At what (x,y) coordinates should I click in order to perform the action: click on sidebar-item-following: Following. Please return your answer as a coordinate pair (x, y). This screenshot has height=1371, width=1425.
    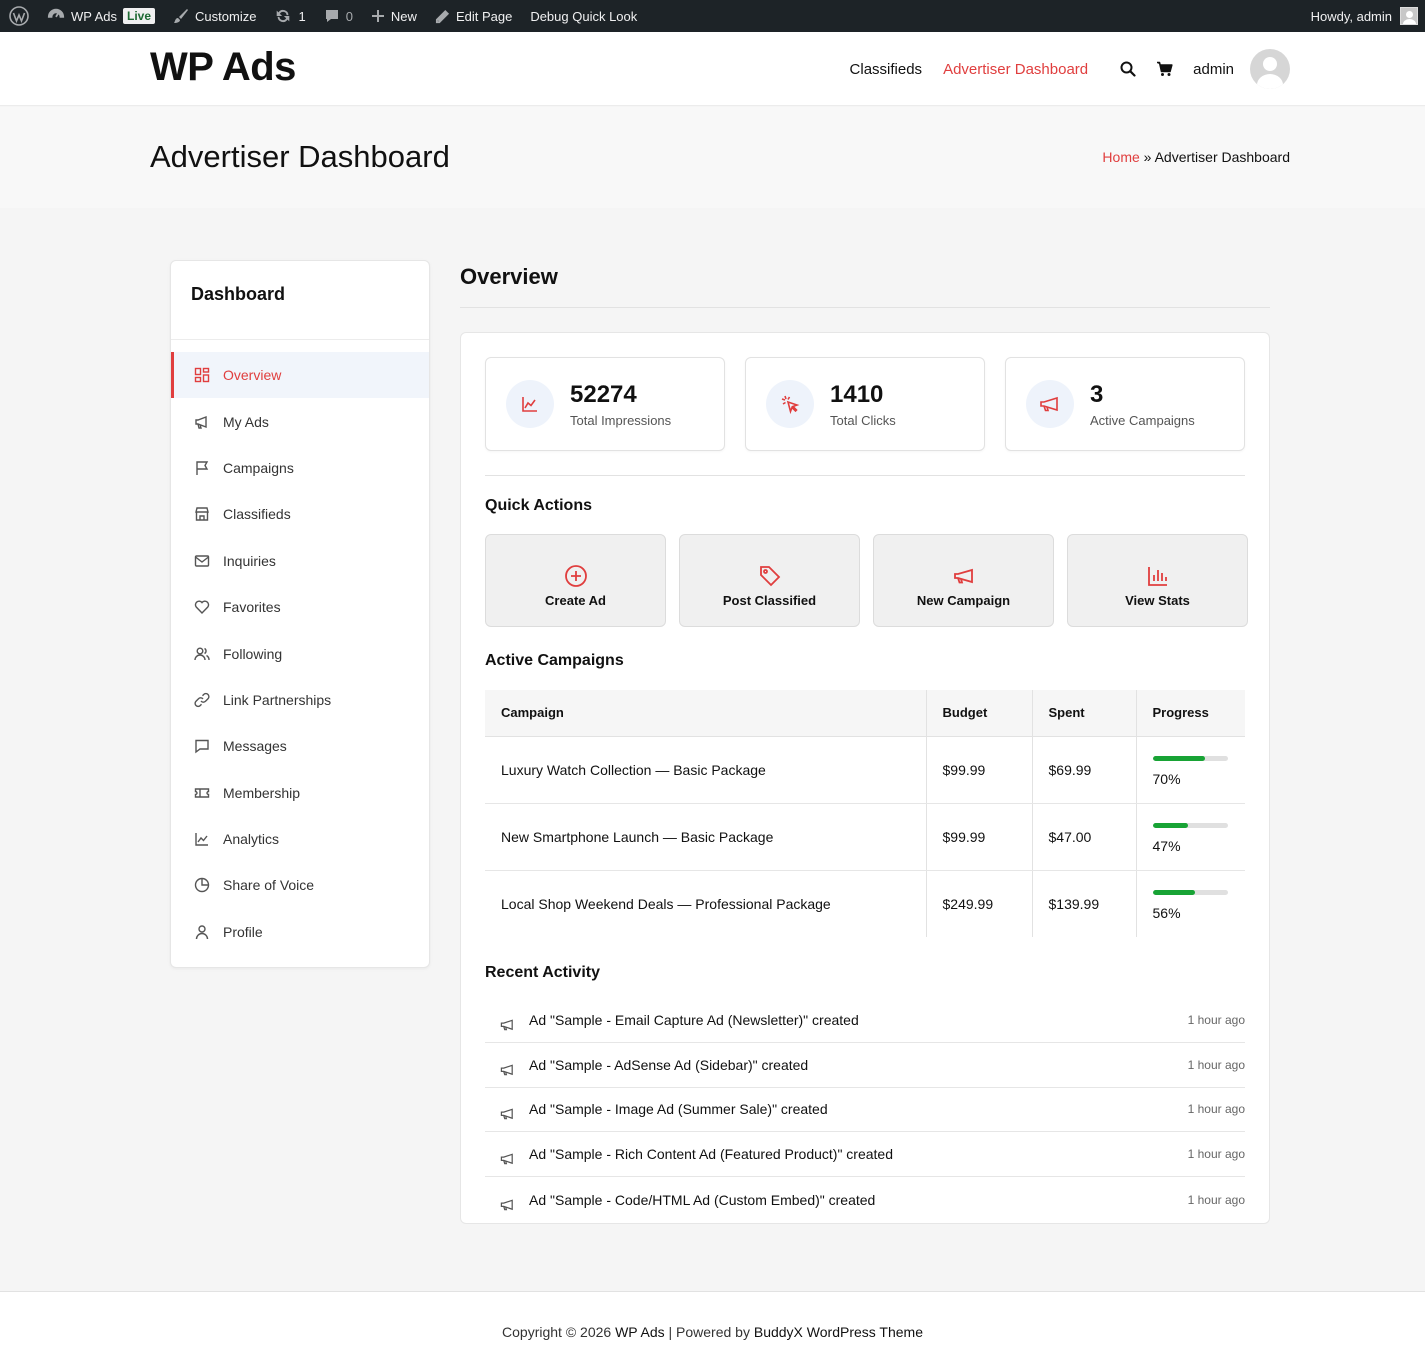
    Looking at the image, I should click on (300, 653).